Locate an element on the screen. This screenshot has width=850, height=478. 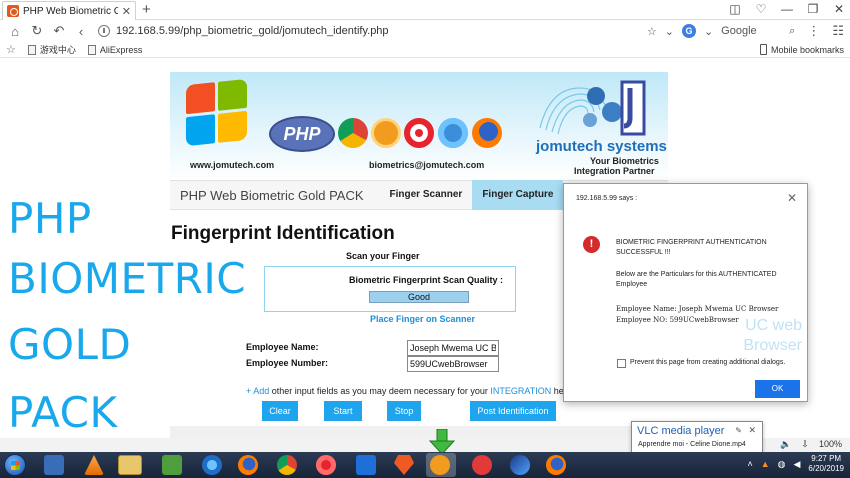
dialog-message-line: SUCCESSFUL !!! is located at coordinates (643, 252).